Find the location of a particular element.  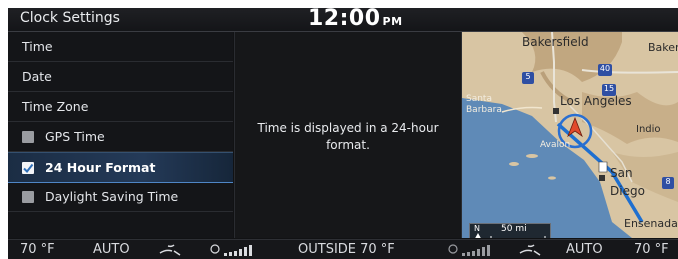

clock-ampm: PM is located at coordinates (392, 21).